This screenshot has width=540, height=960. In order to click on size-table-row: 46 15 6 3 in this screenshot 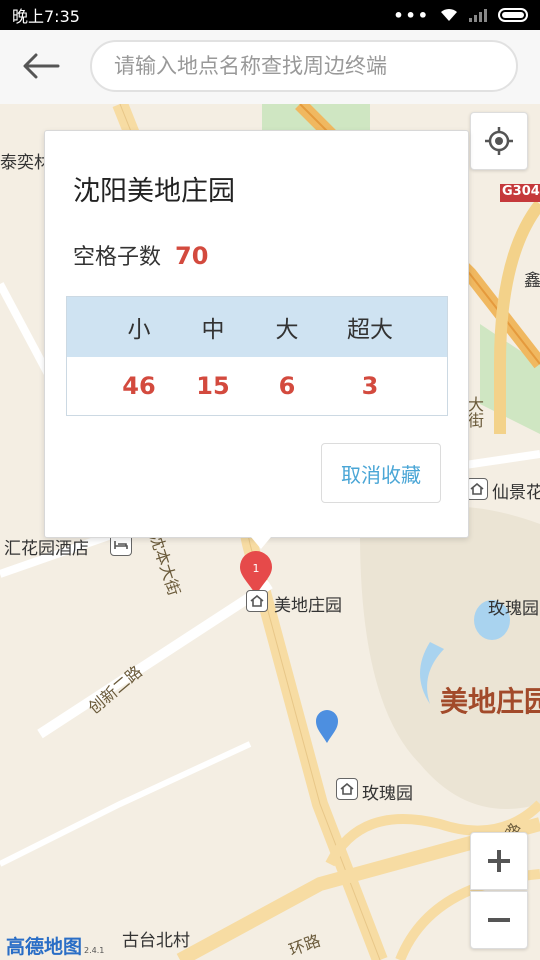, I will do `click(257, 386)`.